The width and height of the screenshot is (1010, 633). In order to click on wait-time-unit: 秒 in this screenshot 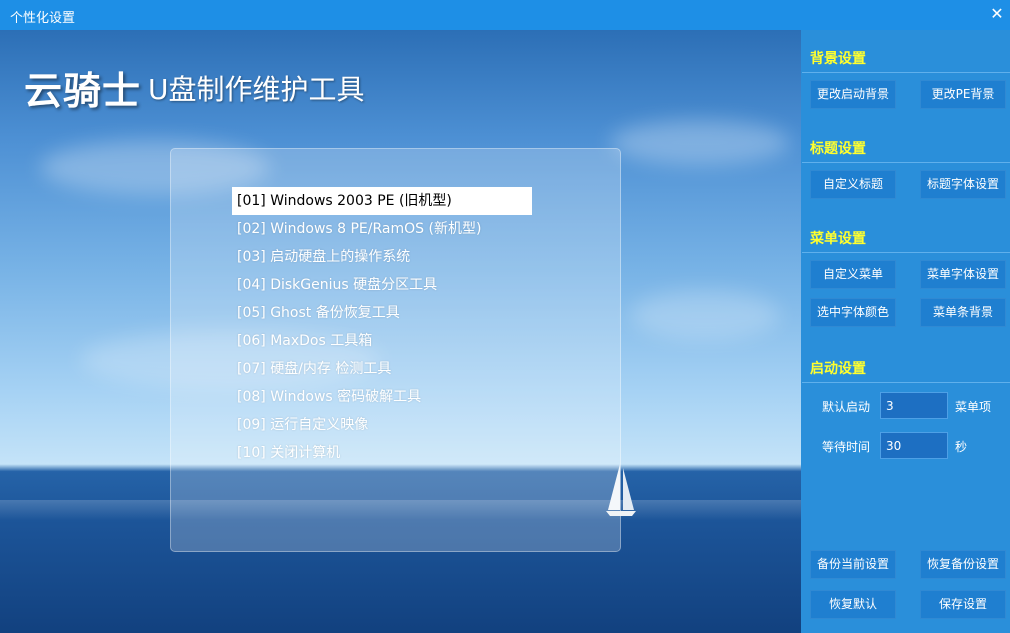, I will do `click(961, 447)`.